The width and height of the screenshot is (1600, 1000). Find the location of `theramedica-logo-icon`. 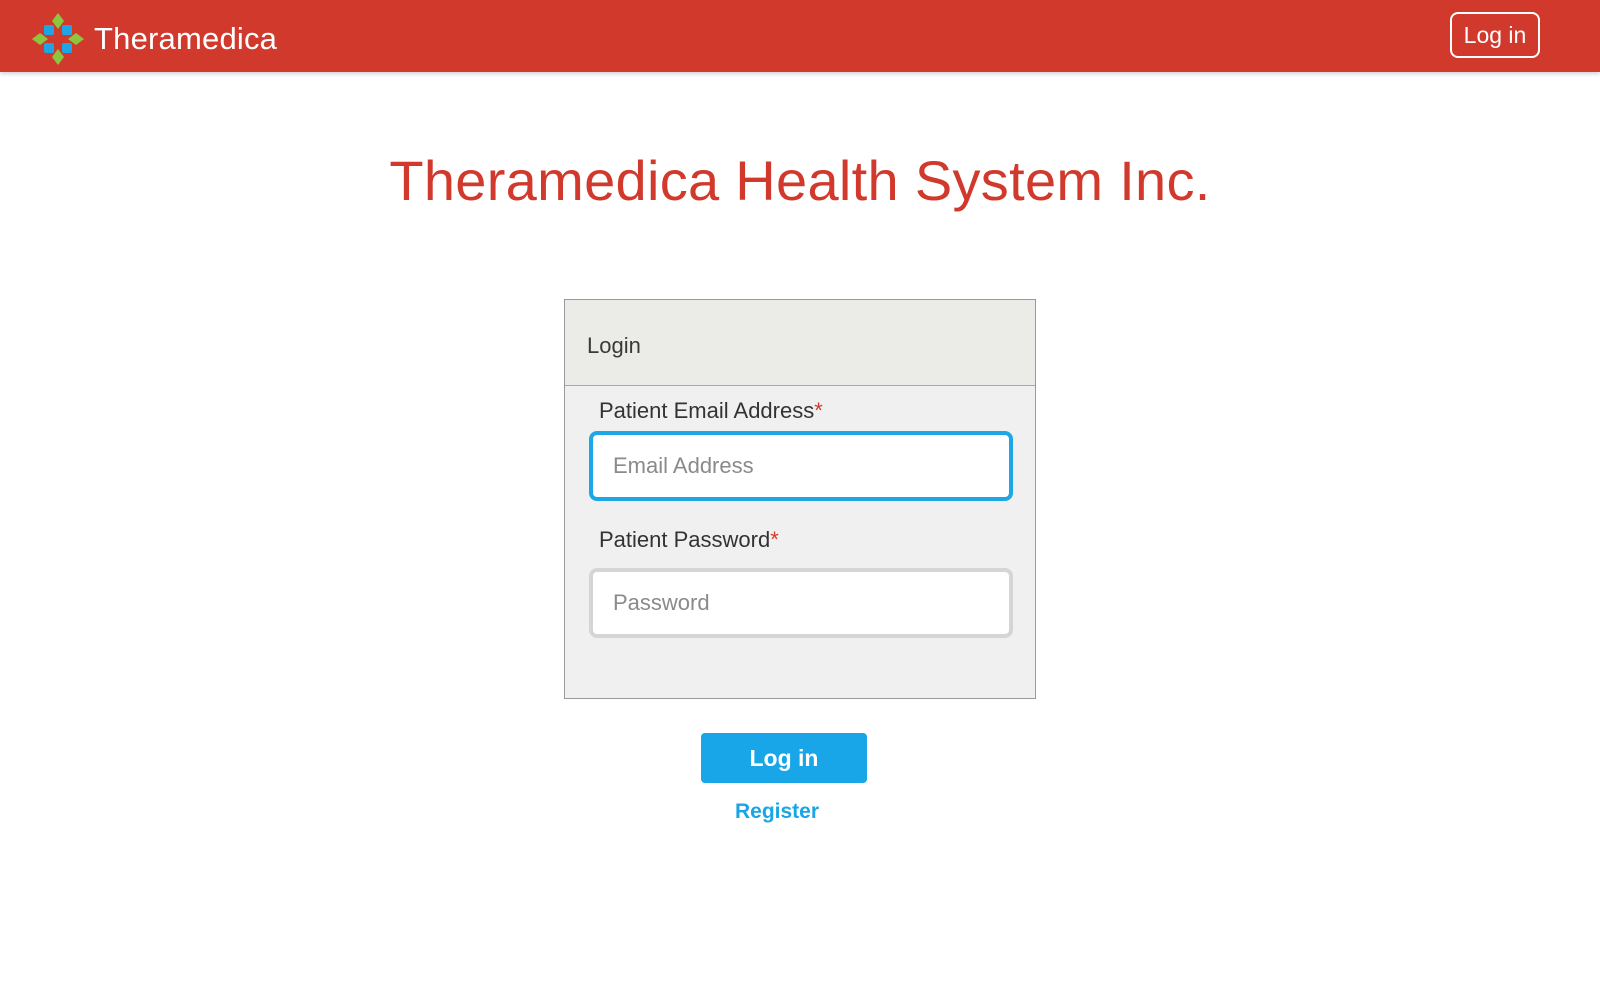

theramedica-logo-icon is located at coordinates (58, 39).